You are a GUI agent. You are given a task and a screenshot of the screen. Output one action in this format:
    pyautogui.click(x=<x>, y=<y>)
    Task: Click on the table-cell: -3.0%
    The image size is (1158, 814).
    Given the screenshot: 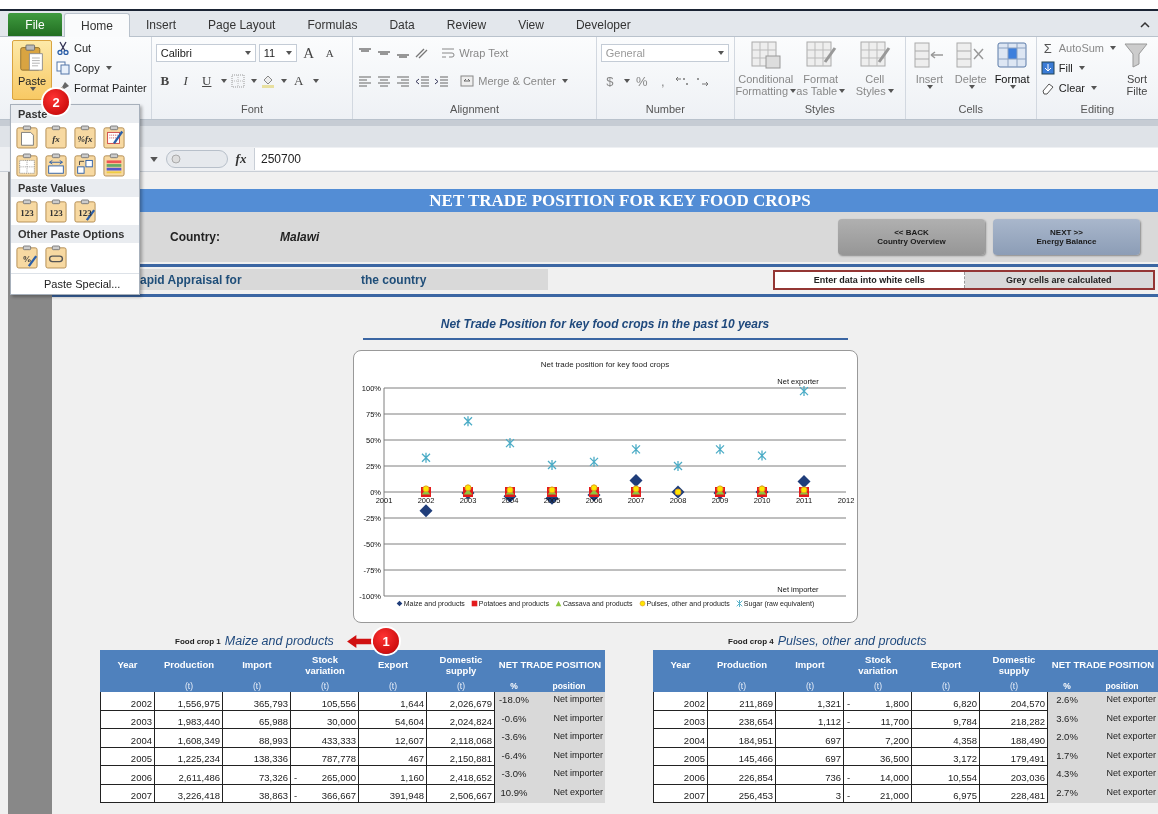 What is the action you would take?
    pyautogui.click(x=514, y=775)
    